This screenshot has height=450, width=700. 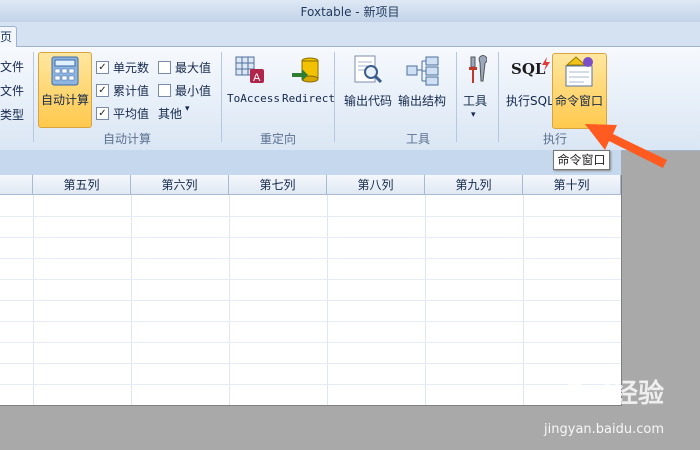 I want to click on checkbox-average: ✓, so click(x=102, y=113).